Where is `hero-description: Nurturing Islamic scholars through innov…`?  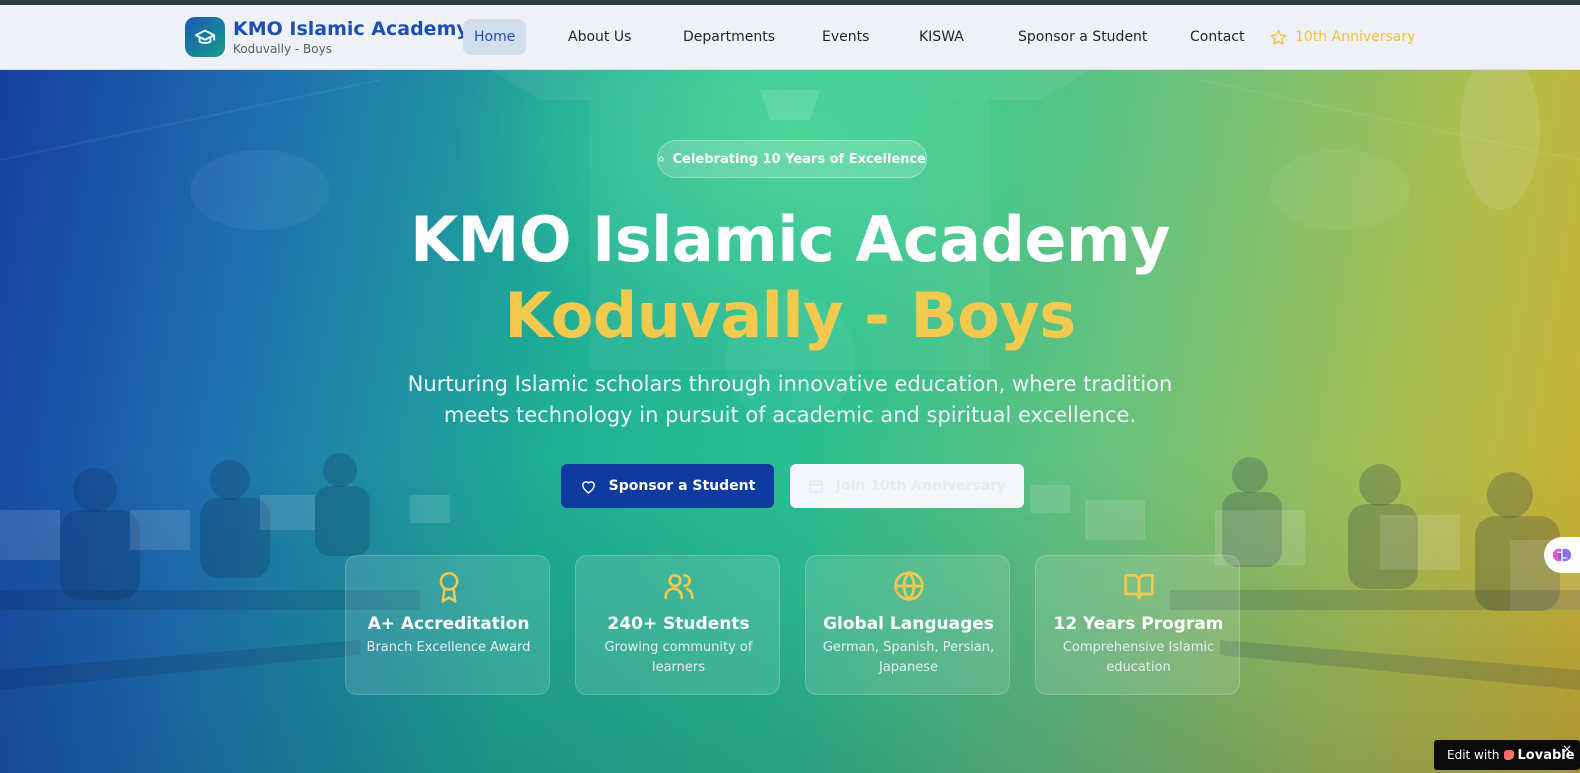
hero-description: Nurturing Islamic scholars through innov… is located at coordinates (790, 399).